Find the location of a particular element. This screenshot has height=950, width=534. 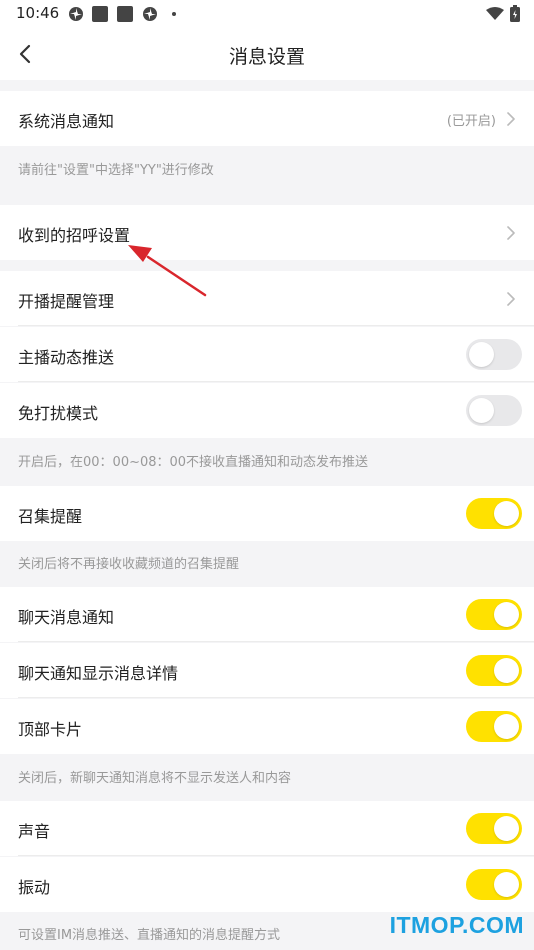

anchor-feed-toggle is located at coordinates (494, 354).